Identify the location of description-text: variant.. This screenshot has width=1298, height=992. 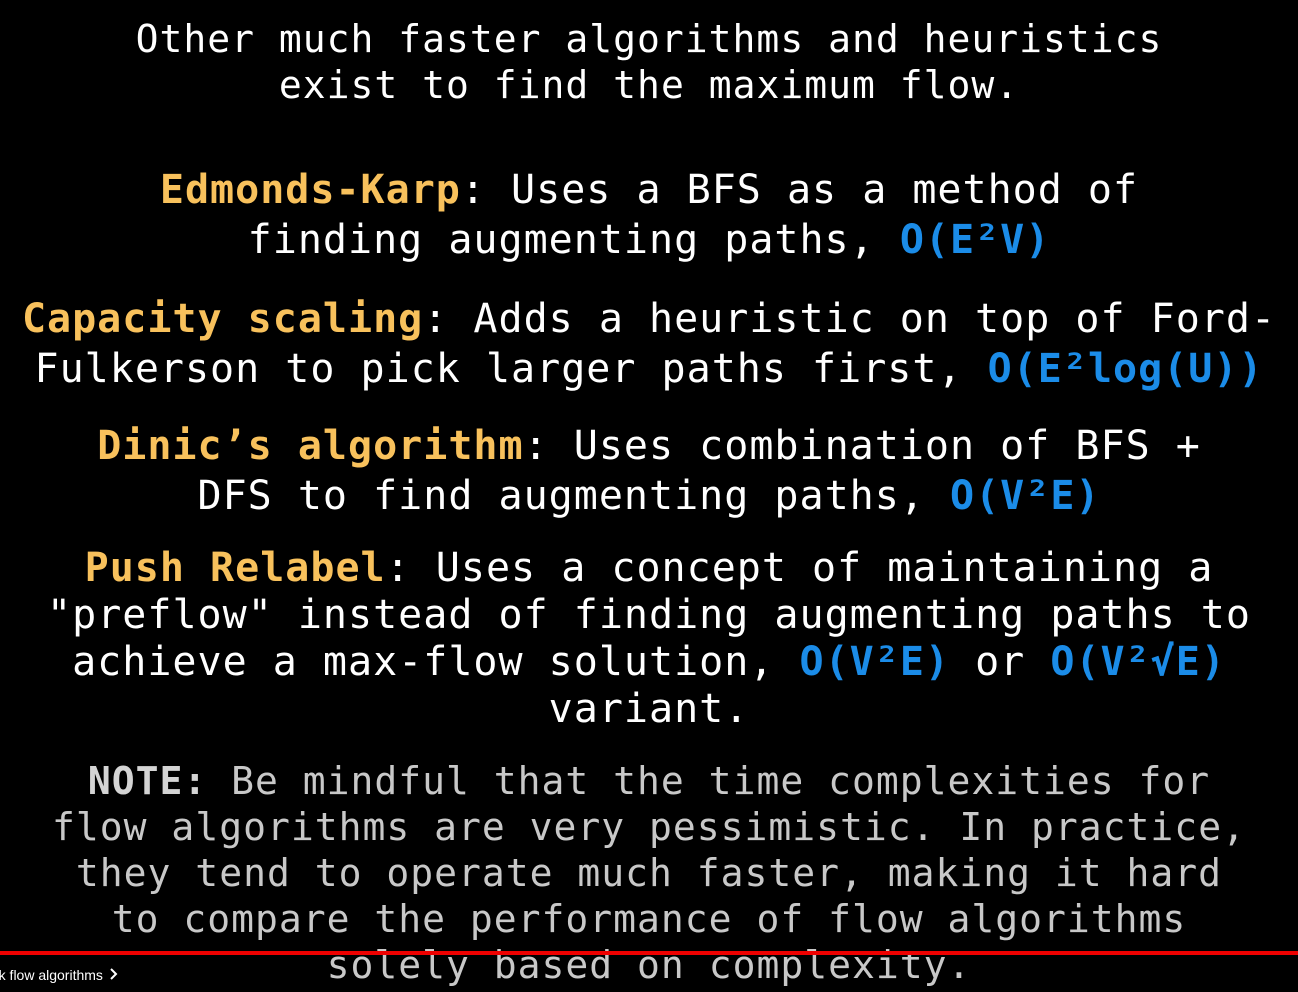
(649, 709).